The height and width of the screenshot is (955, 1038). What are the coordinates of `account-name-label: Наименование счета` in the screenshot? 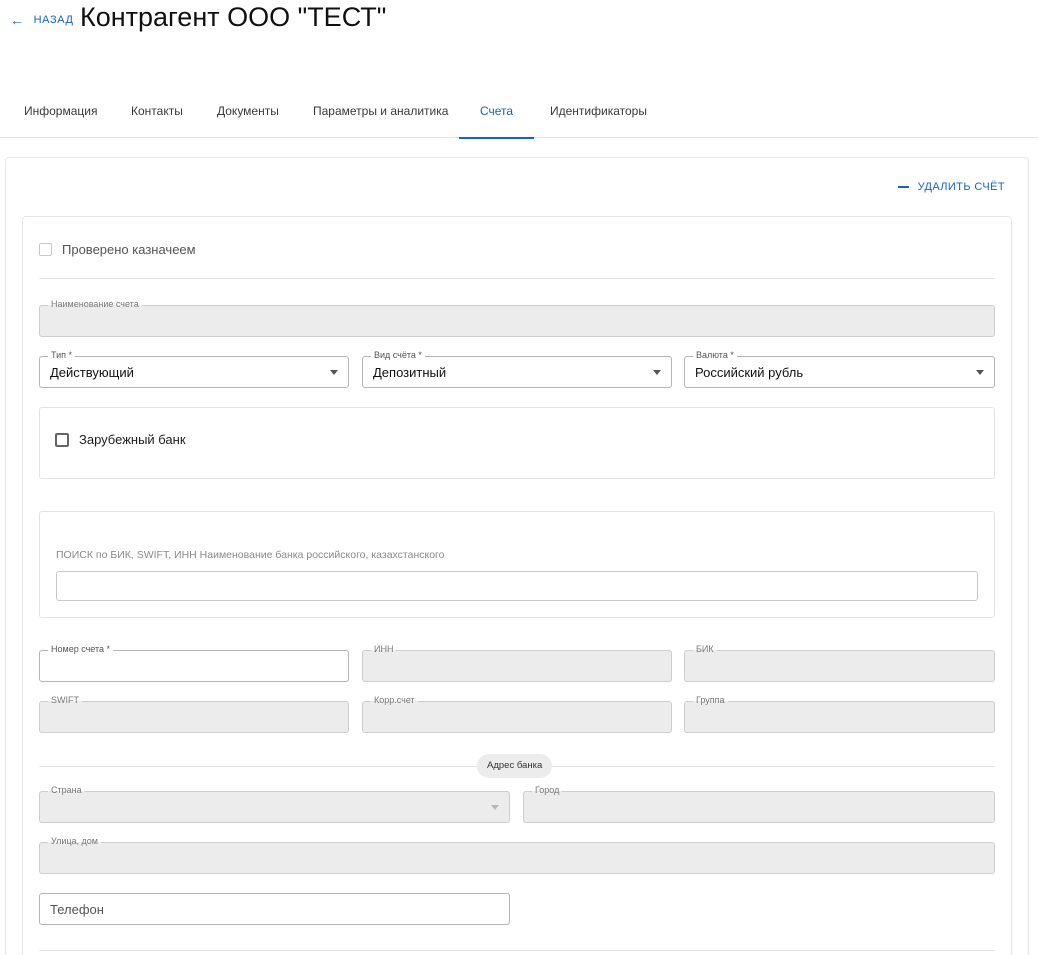 It's located at (95, 304).